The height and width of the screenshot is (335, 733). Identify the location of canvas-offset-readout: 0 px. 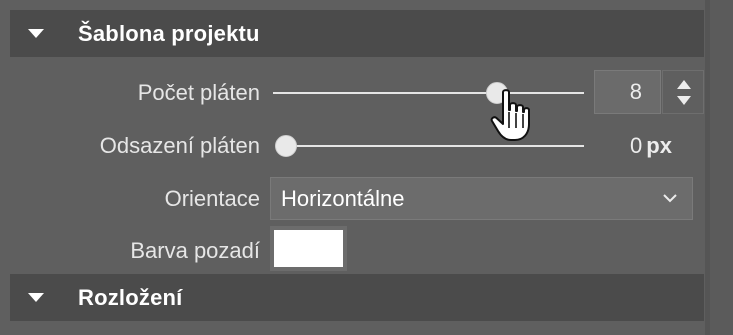
(651, 146).